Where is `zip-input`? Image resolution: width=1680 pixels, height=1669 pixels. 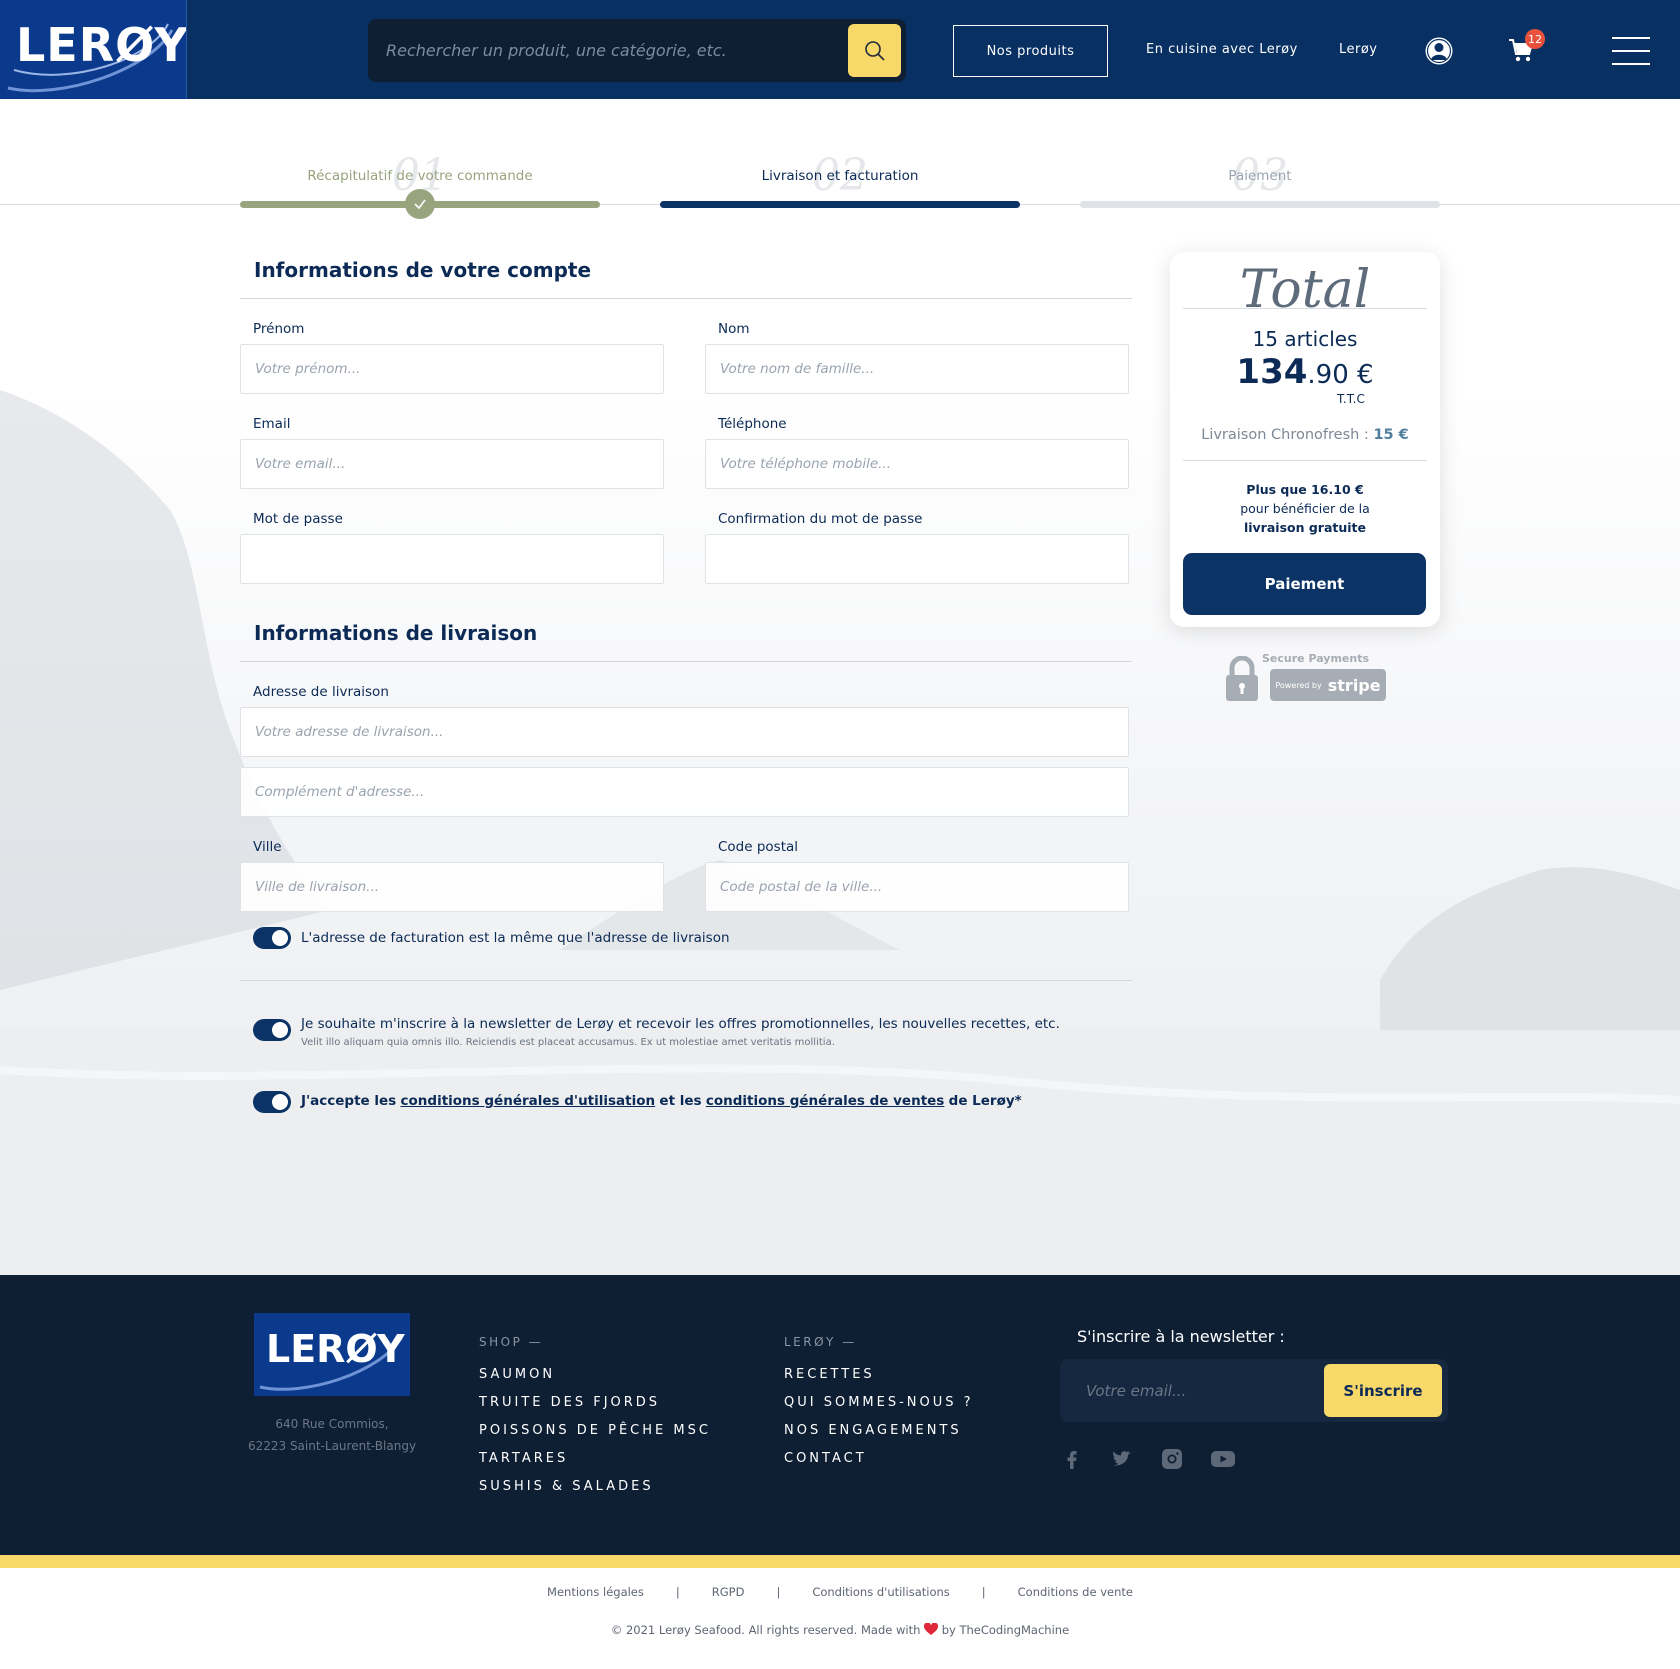
zip-input is located at coordinates (917, 887).